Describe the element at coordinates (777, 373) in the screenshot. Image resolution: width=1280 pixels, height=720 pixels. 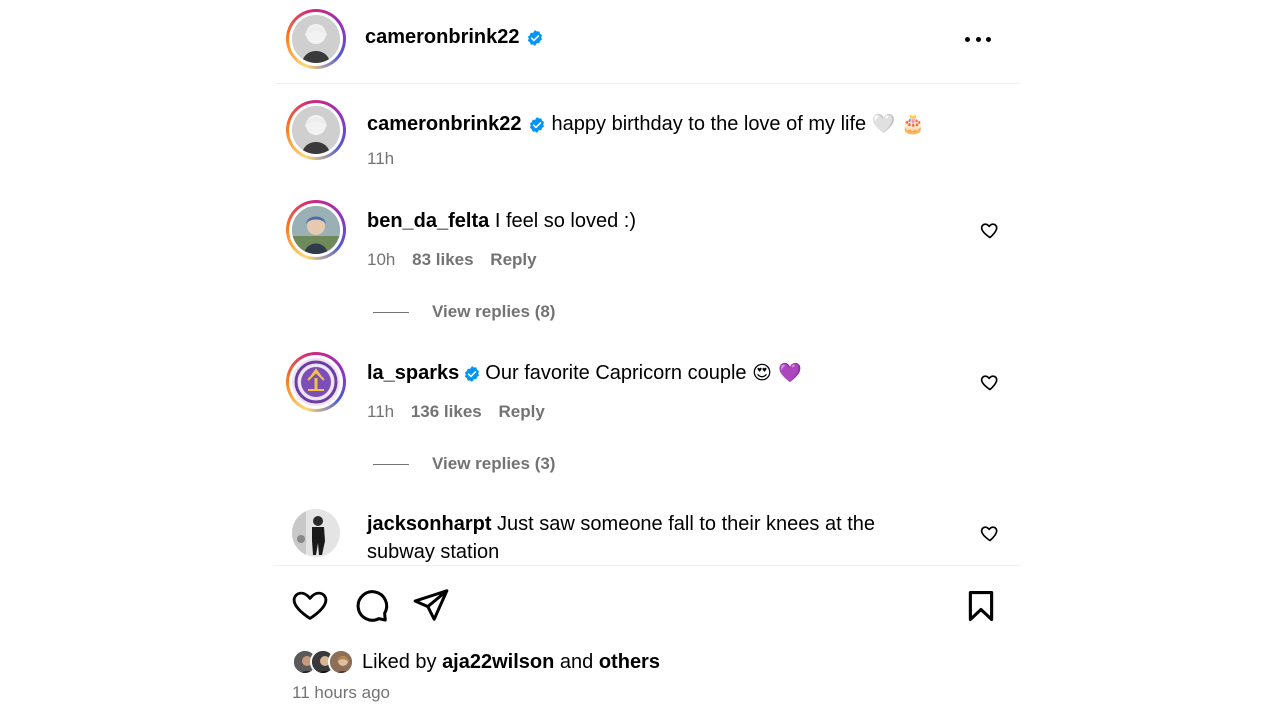
I see `comment-emojis: 😍 💜` at that location.